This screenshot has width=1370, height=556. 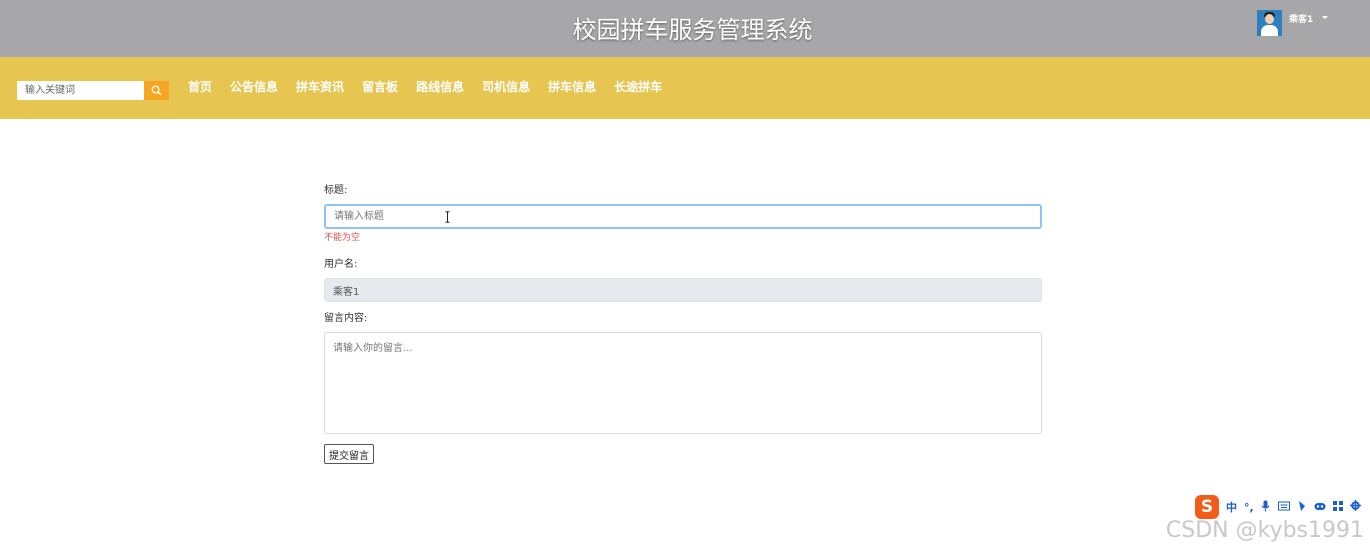 What do you see at coordinates (683, 216) in the screenshot?
I see `title-input` at bounding box center [683, 216].